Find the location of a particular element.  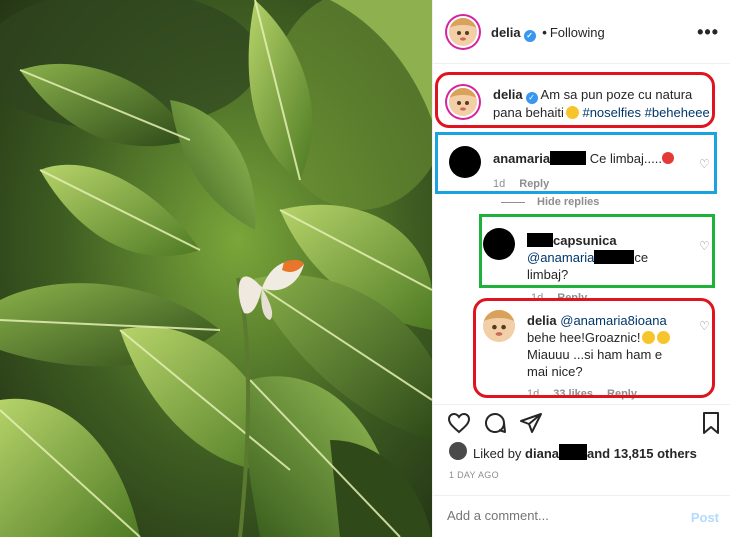

author-line: delia ✓ • Following is located at coordinates (548, 33).